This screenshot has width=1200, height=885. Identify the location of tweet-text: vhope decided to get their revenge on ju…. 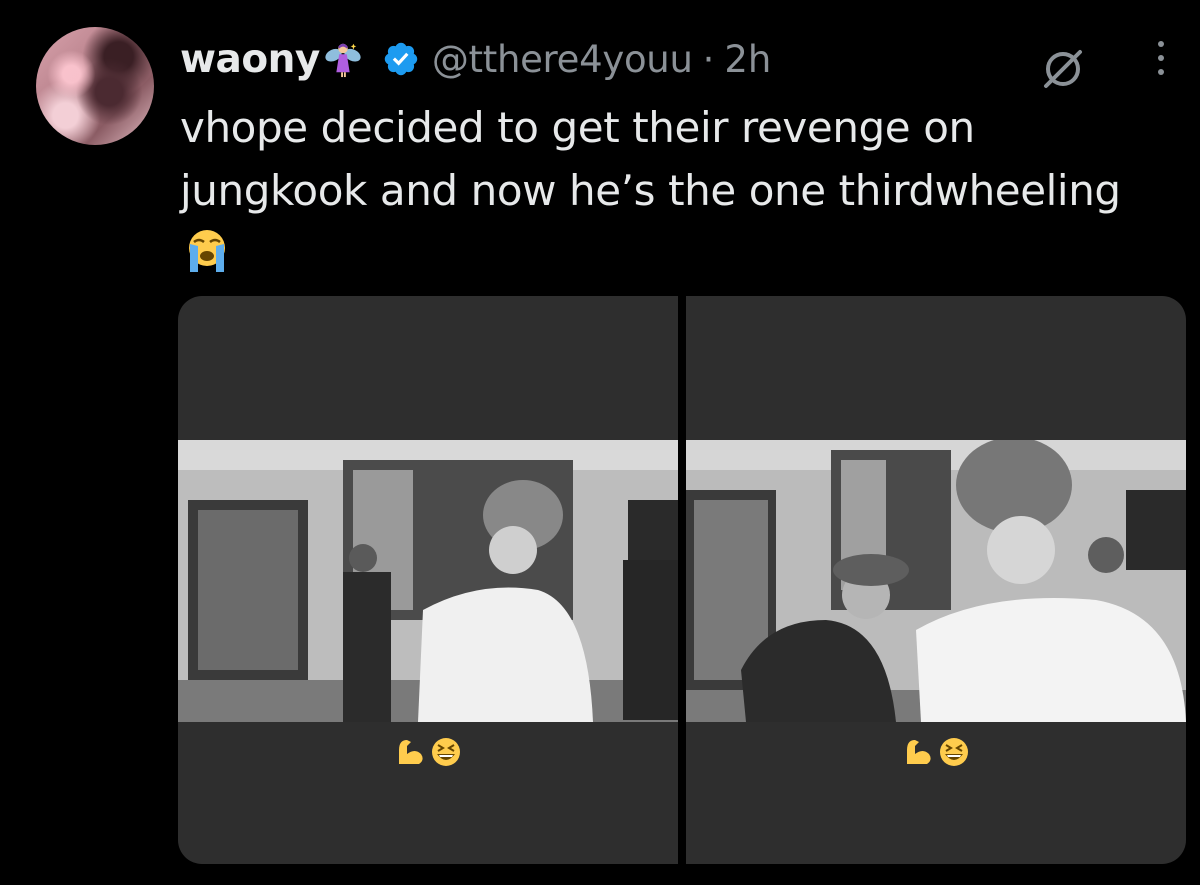
(650, 159).